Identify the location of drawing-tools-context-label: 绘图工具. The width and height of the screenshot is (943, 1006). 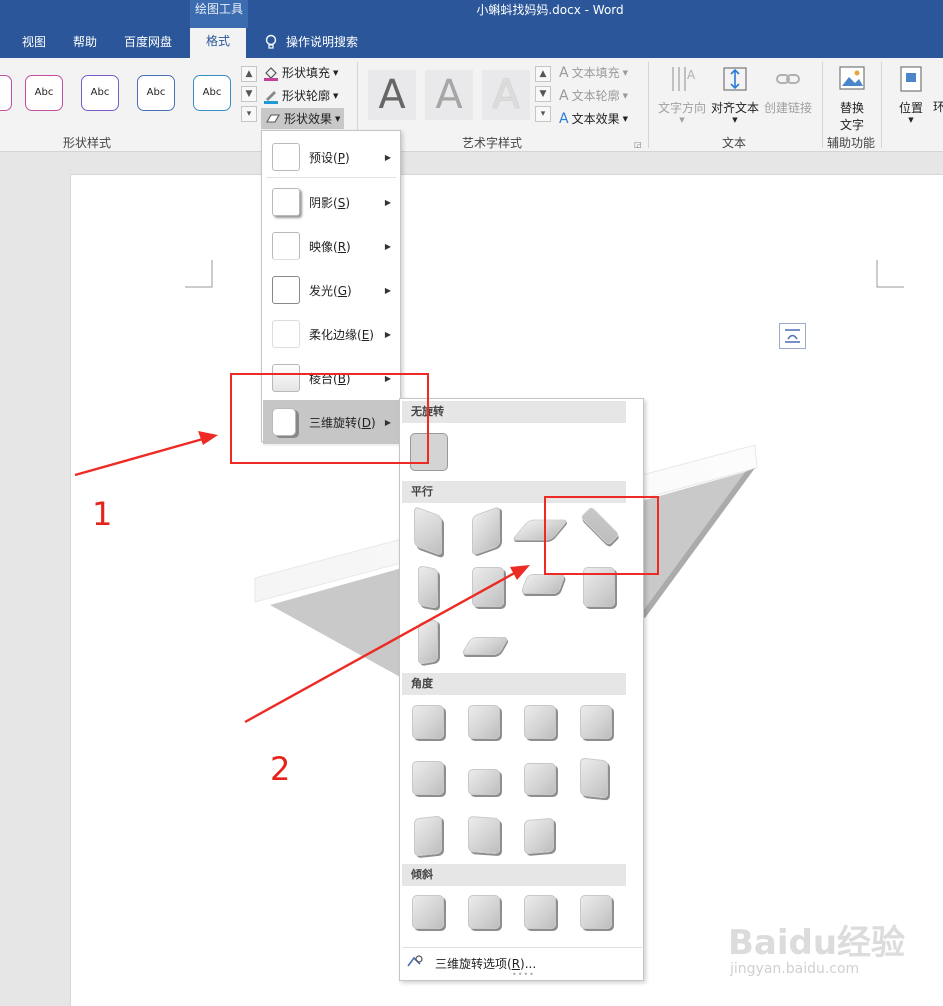
(219, 14).